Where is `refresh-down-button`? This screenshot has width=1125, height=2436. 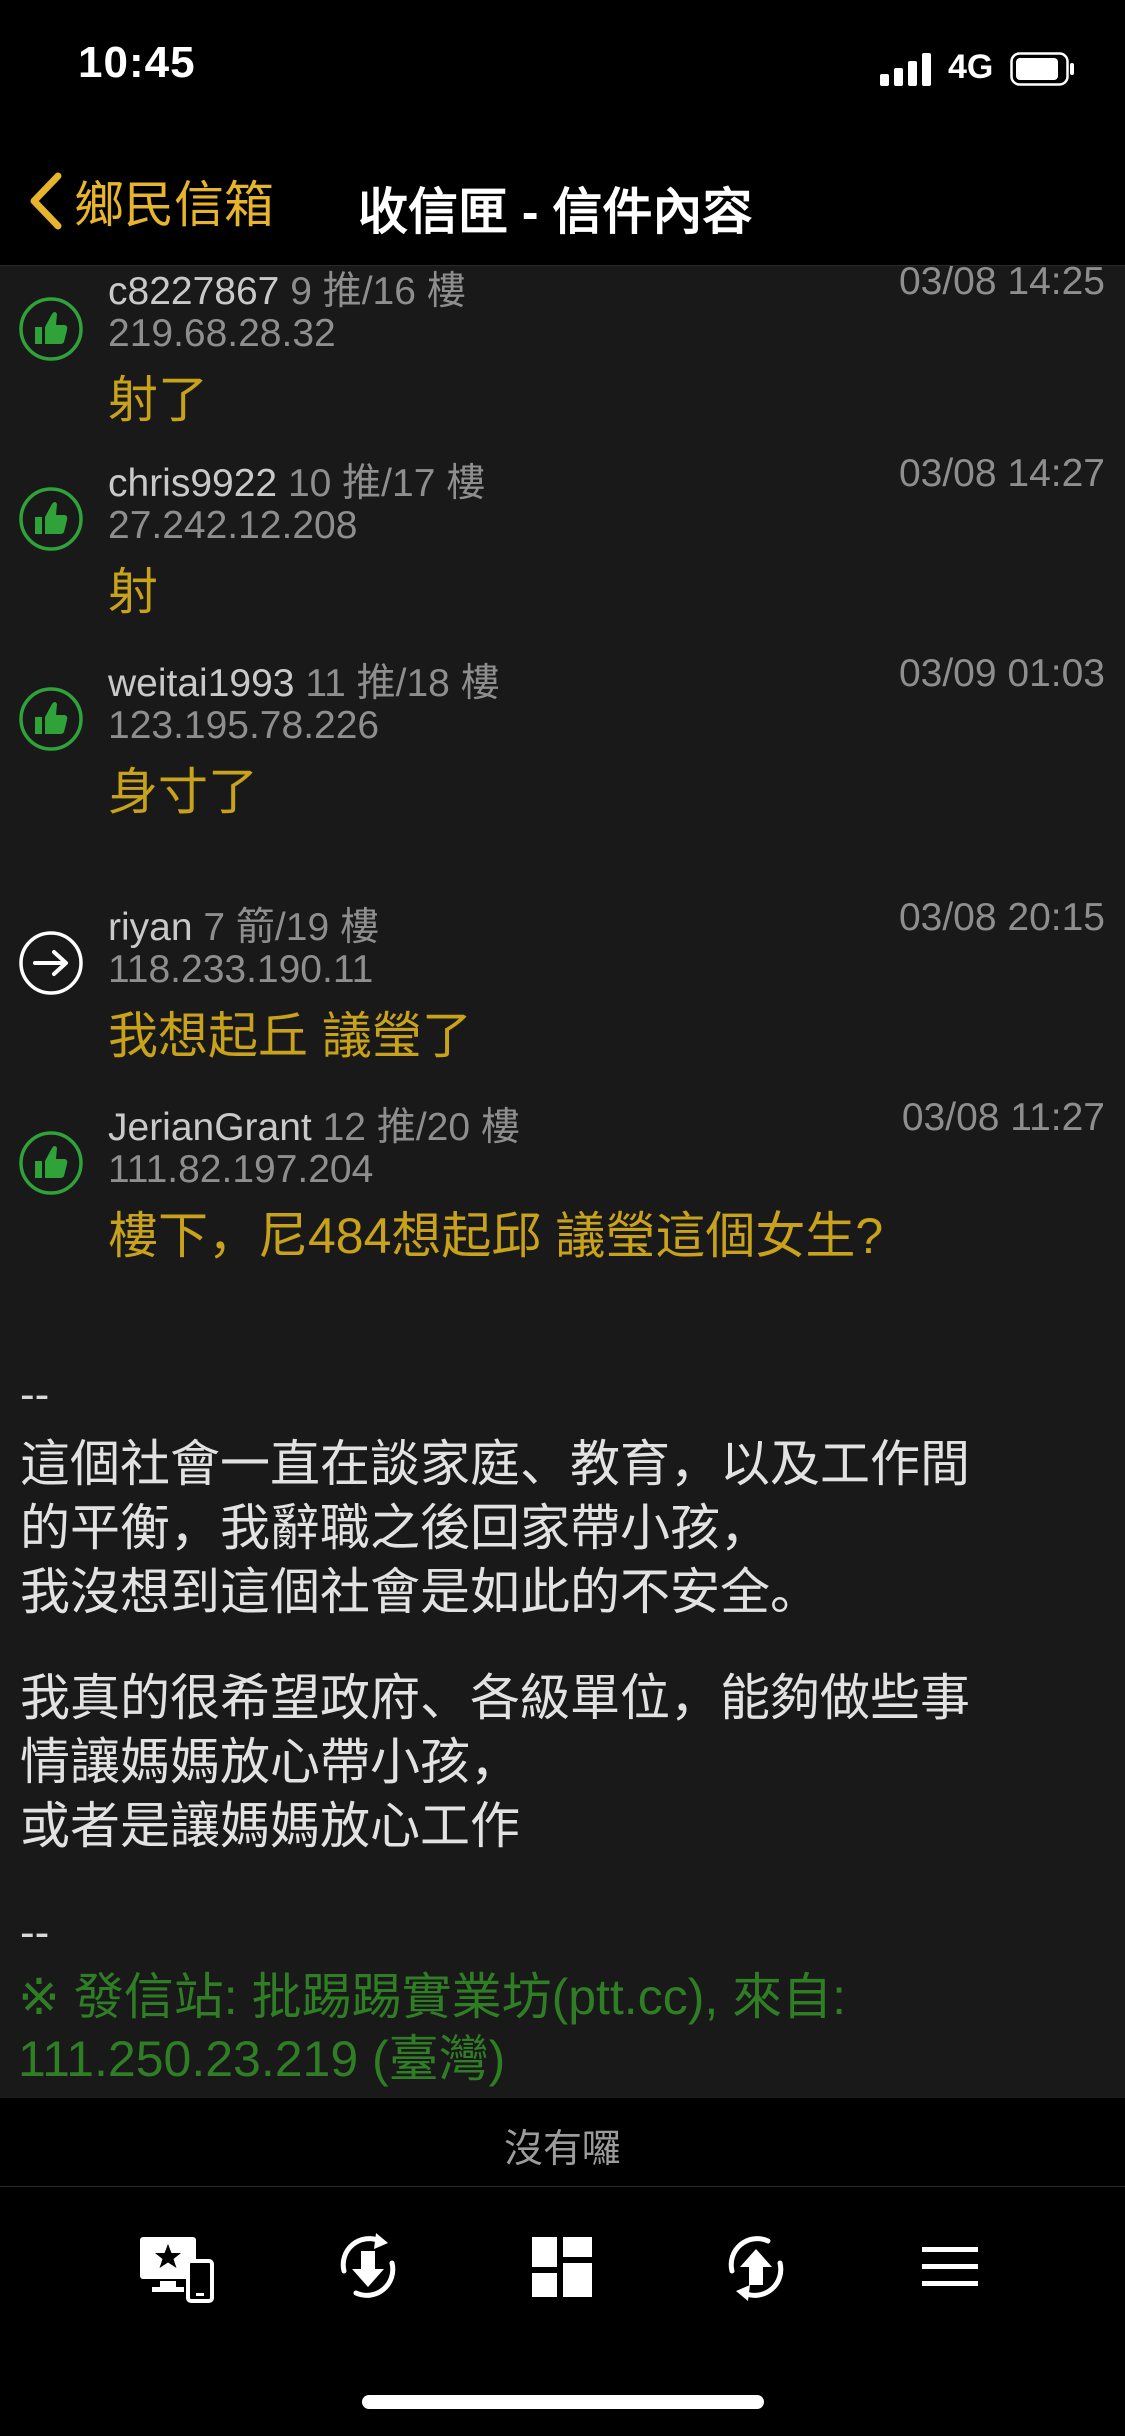
refresh-down-button is located at coordinates (368, 2267).